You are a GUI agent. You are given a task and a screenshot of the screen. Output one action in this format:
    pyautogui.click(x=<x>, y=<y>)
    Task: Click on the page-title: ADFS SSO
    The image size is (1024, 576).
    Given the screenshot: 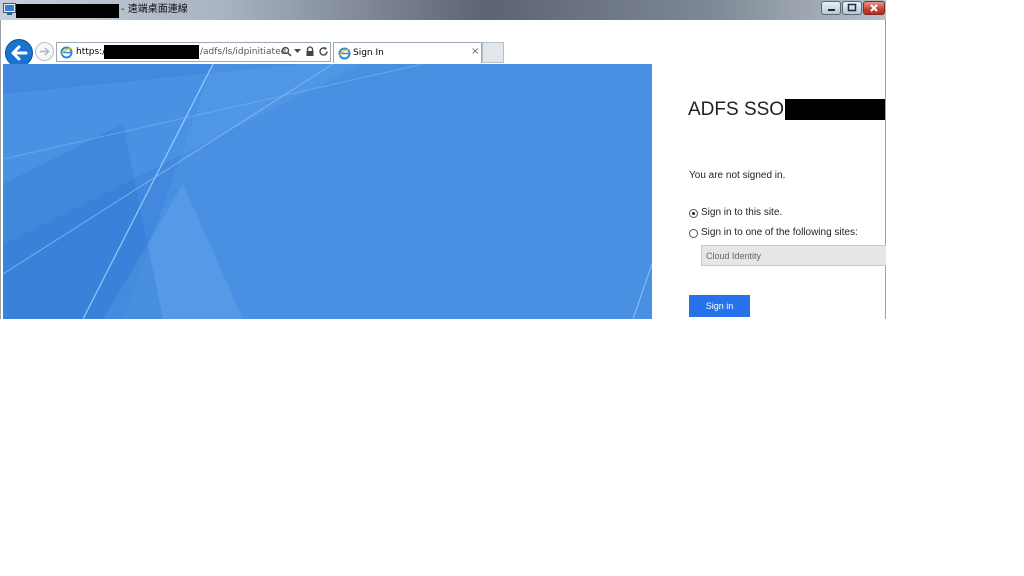 What is the action you would take?
    pyautogui.click(x=736, y=109)
    